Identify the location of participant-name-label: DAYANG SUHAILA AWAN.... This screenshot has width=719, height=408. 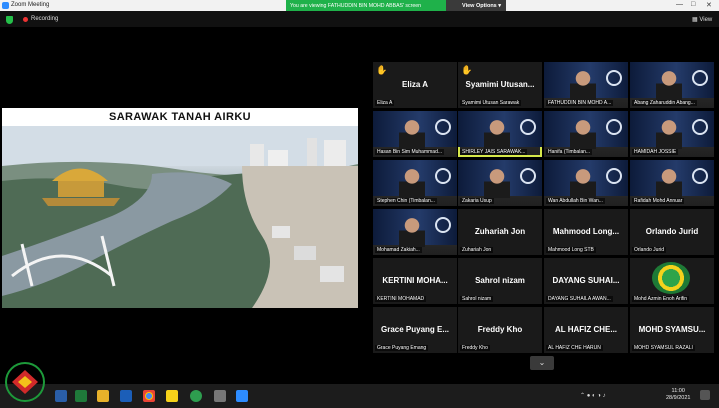
(579, 299).